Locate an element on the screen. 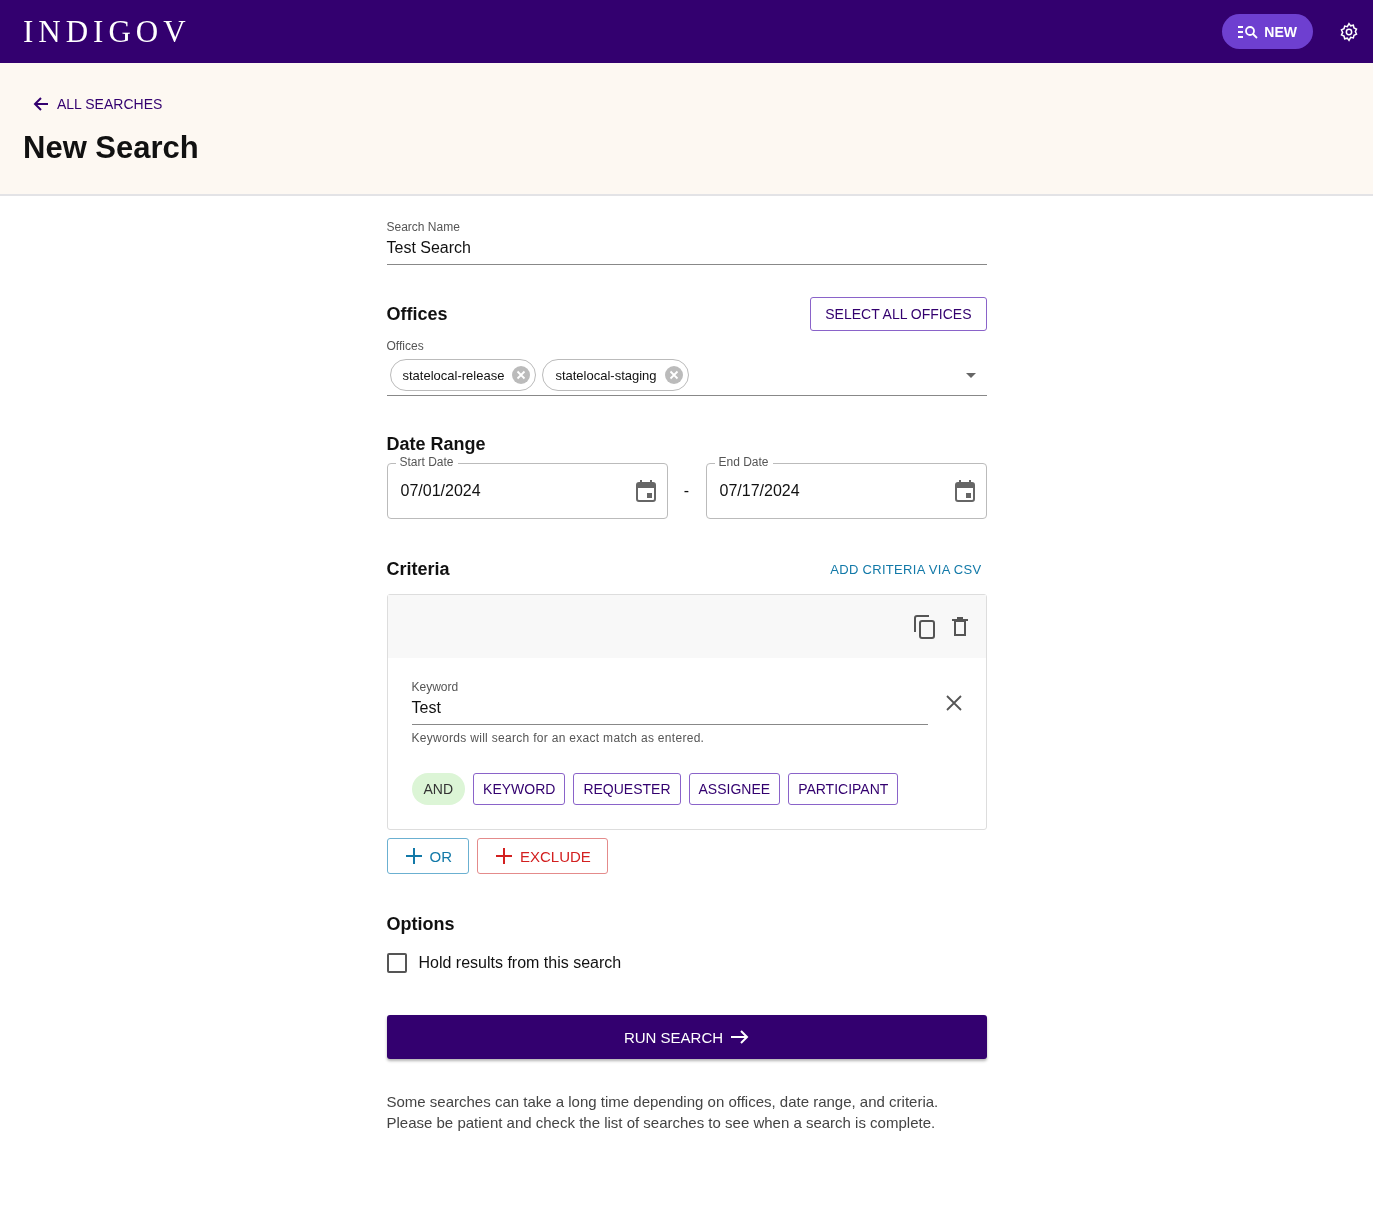 The width and height of the screenshot is (1373, 1206). field-label: Search Name is located at coordinates (423, 227).